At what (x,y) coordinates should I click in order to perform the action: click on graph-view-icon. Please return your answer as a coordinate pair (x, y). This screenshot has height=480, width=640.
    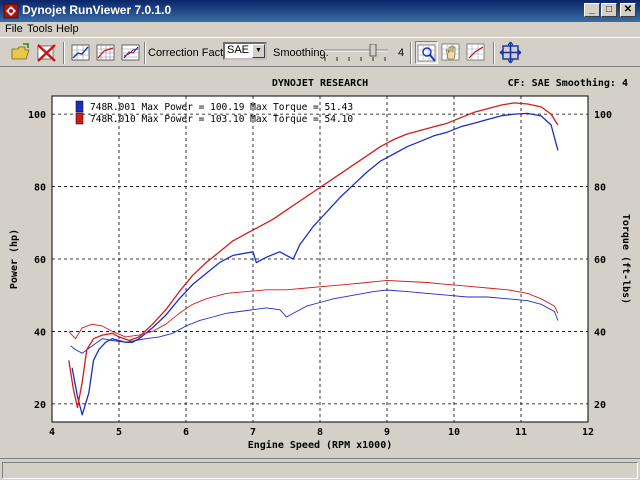
    Looking at the image, I should click on (80, 52).